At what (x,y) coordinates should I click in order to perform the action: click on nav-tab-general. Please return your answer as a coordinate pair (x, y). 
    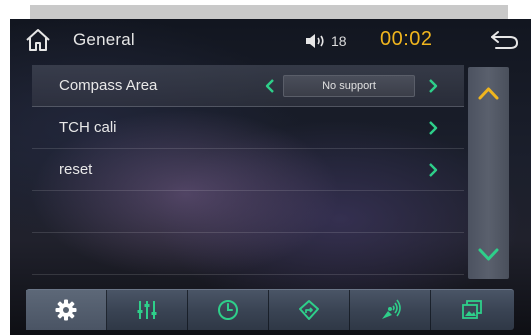
    Looking at the image, I should click on (66, 310).